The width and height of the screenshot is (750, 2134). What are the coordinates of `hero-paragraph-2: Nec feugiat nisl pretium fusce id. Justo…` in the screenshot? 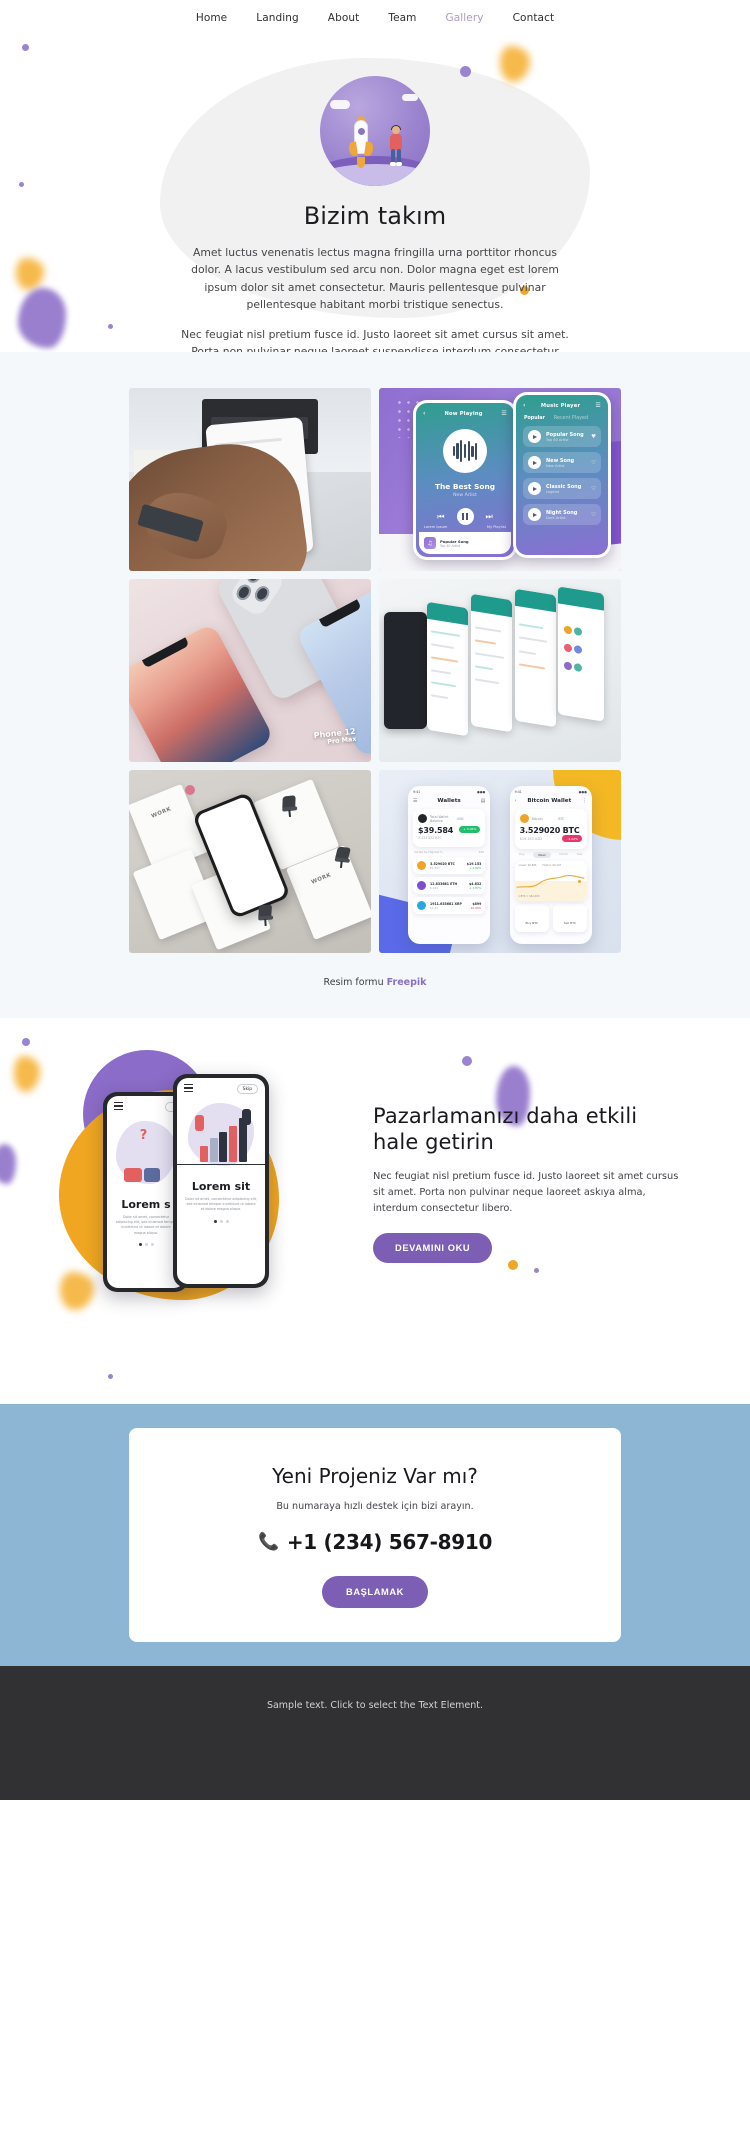 It's located at (375, 339).